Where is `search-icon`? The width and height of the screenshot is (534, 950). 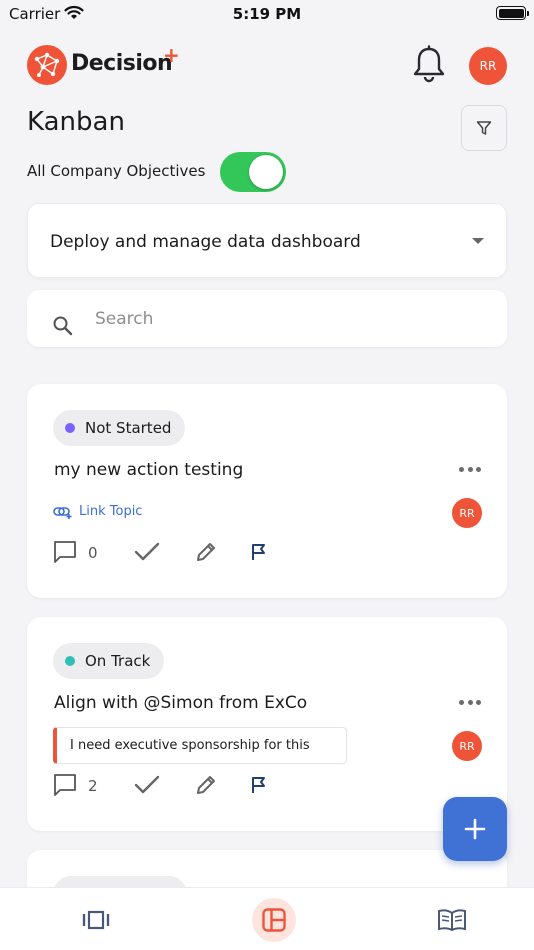 search-icon is located at coordinates (63, 326).